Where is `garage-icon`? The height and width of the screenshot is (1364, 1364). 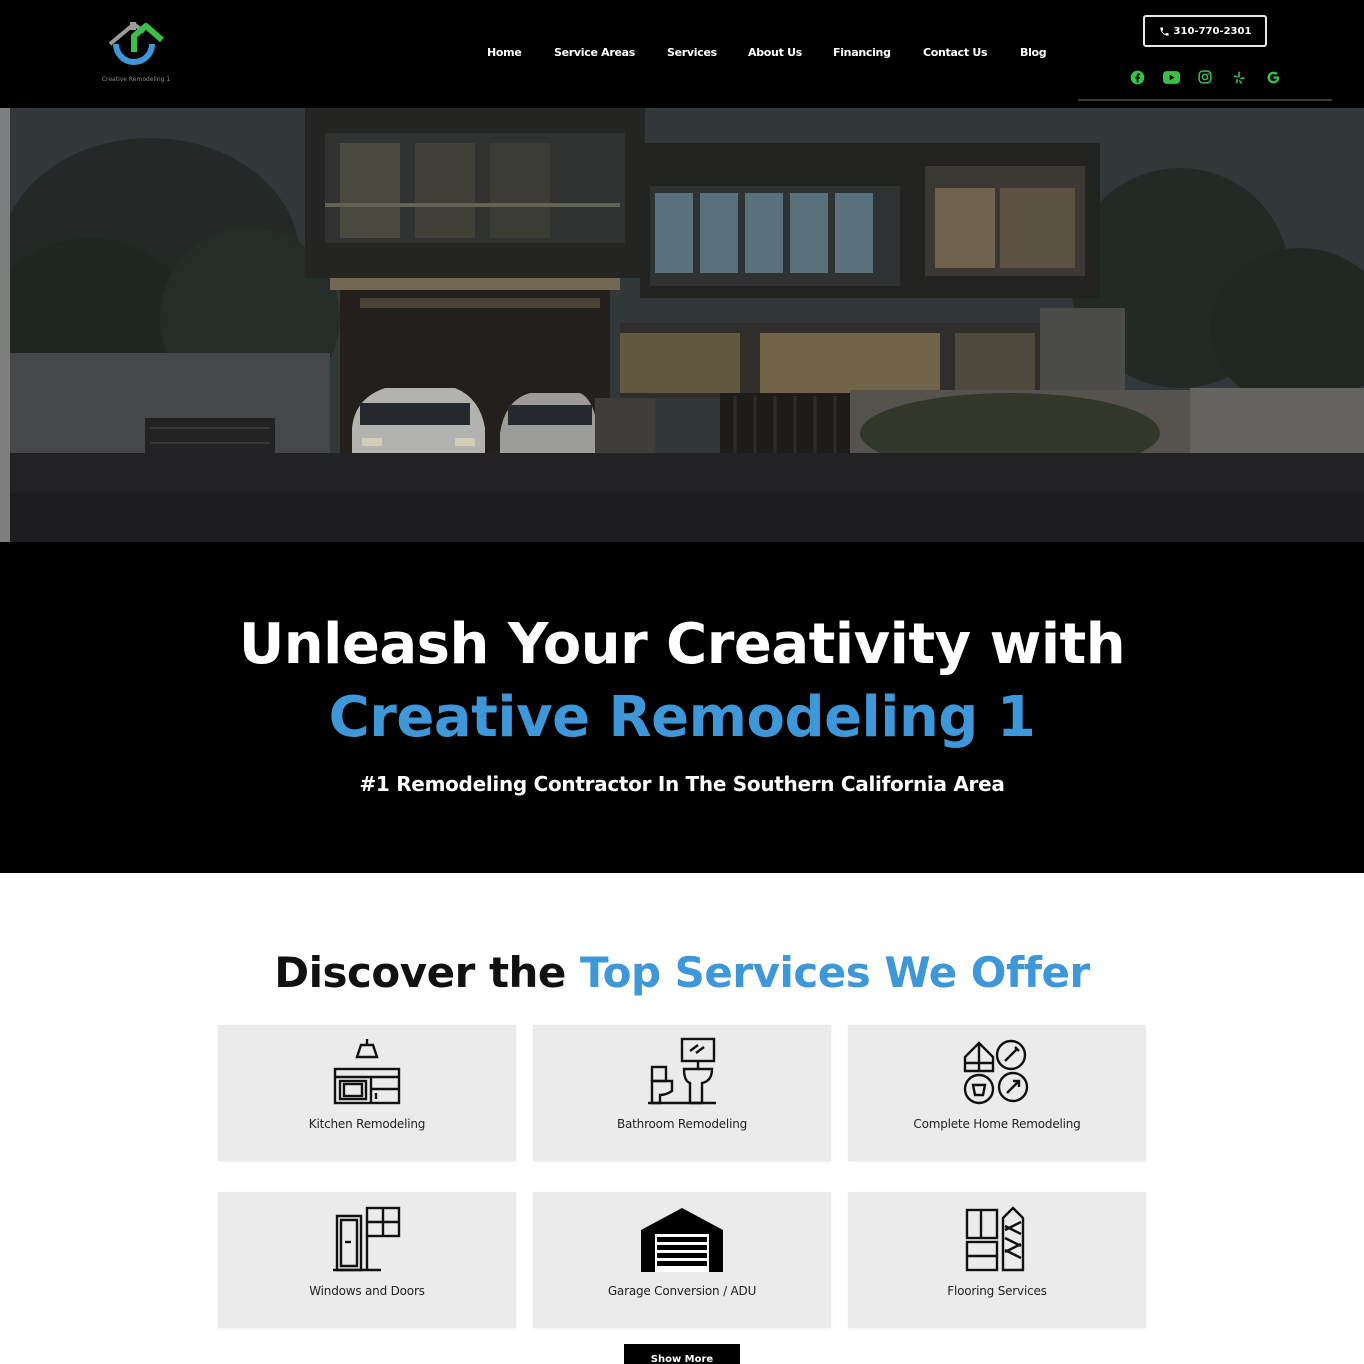 garage-icon is located at coordinates (682, 1240).